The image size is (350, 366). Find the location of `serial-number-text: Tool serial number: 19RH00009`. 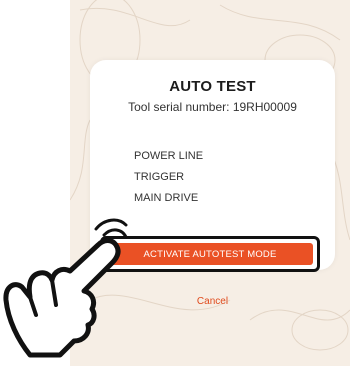

serial-number-text: Tool serial number: 19RH00009 is located at coordinates (212, 107).